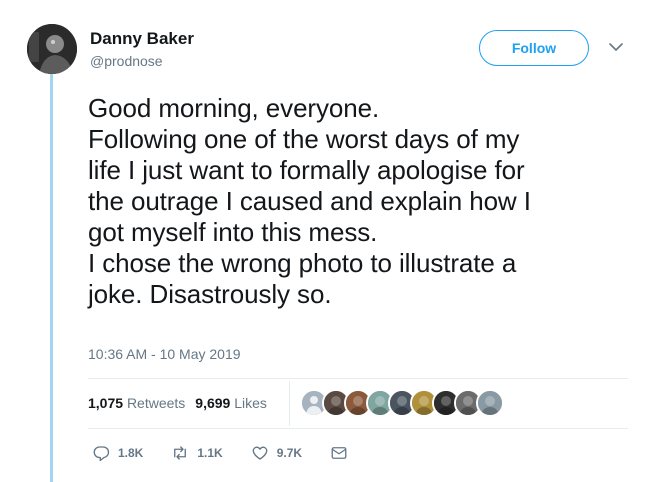 The image size is (650, 482). I want to click on like-button: 9.7K, so click(276, 453).